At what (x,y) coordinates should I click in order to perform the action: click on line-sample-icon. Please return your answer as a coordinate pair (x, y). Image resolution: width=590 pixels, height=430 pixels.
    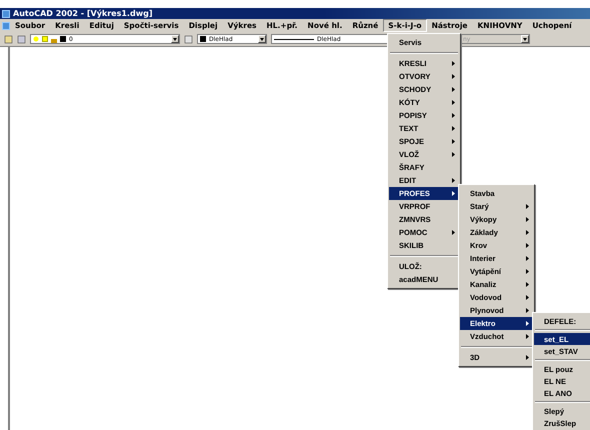
    Looking at the image, I should click on (294, 39).